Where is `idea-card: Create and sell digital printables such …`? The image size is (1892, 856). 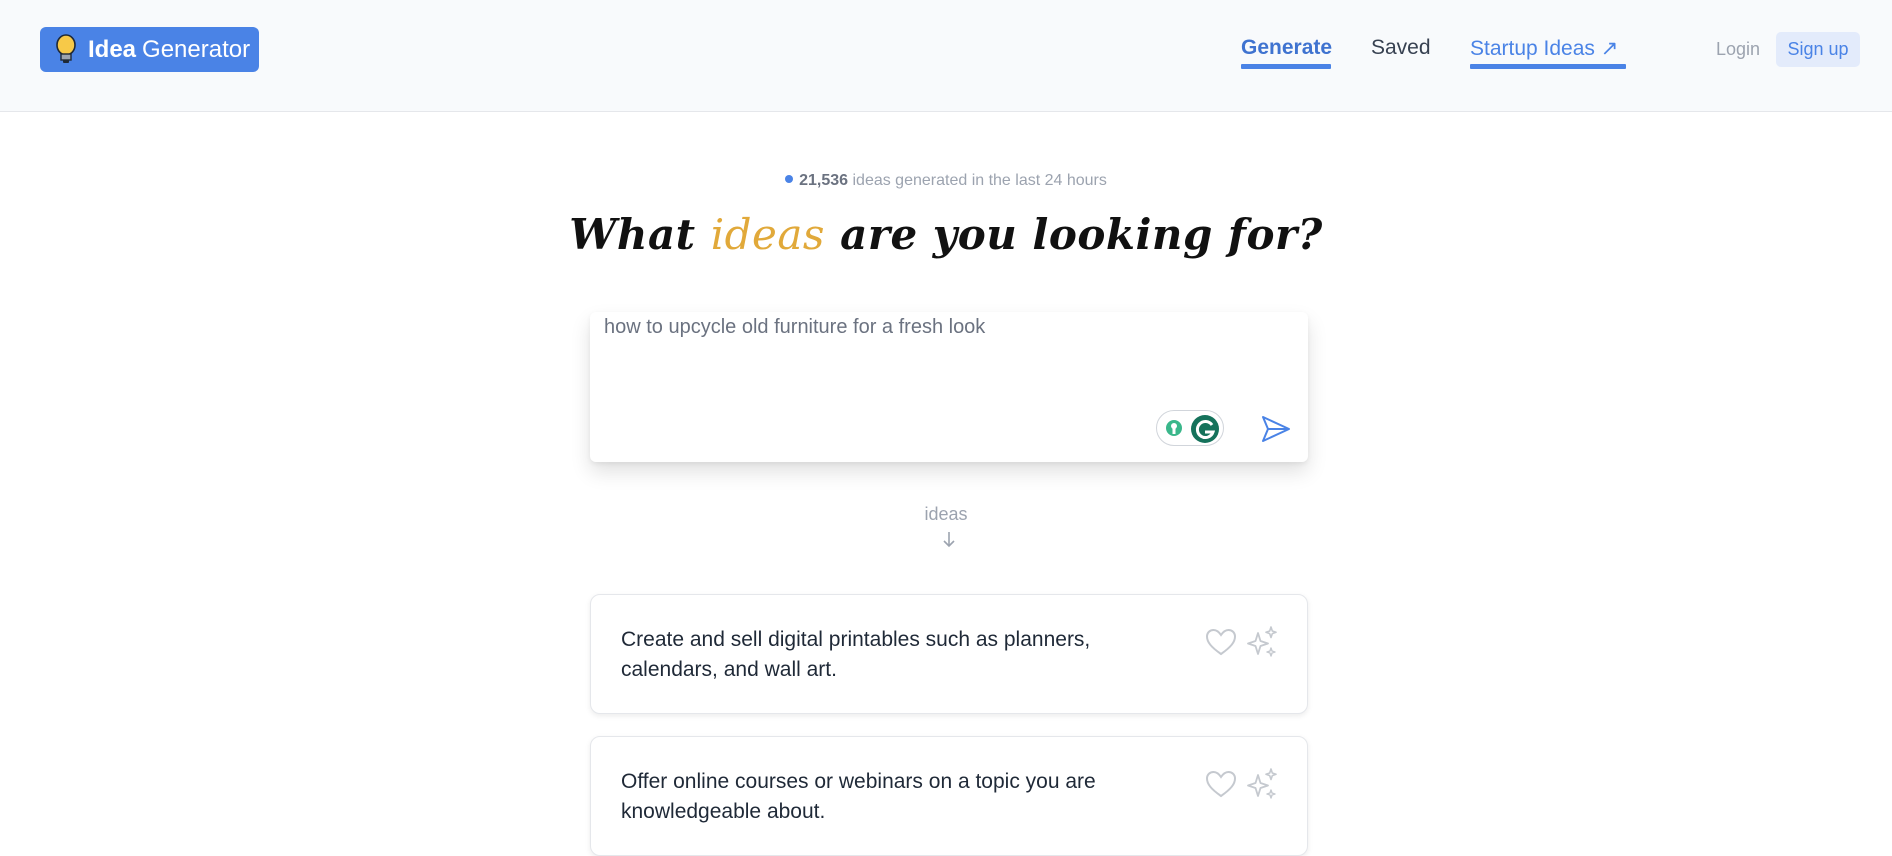 idea-card: Create and sell digital printables such … is located at coordinates (949, 654).